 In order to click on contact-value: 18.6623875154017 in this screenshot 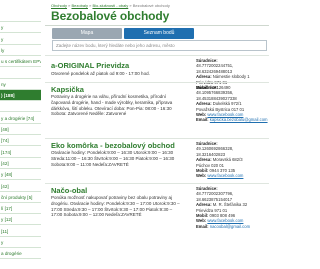, I will do `click(214, 199)`.